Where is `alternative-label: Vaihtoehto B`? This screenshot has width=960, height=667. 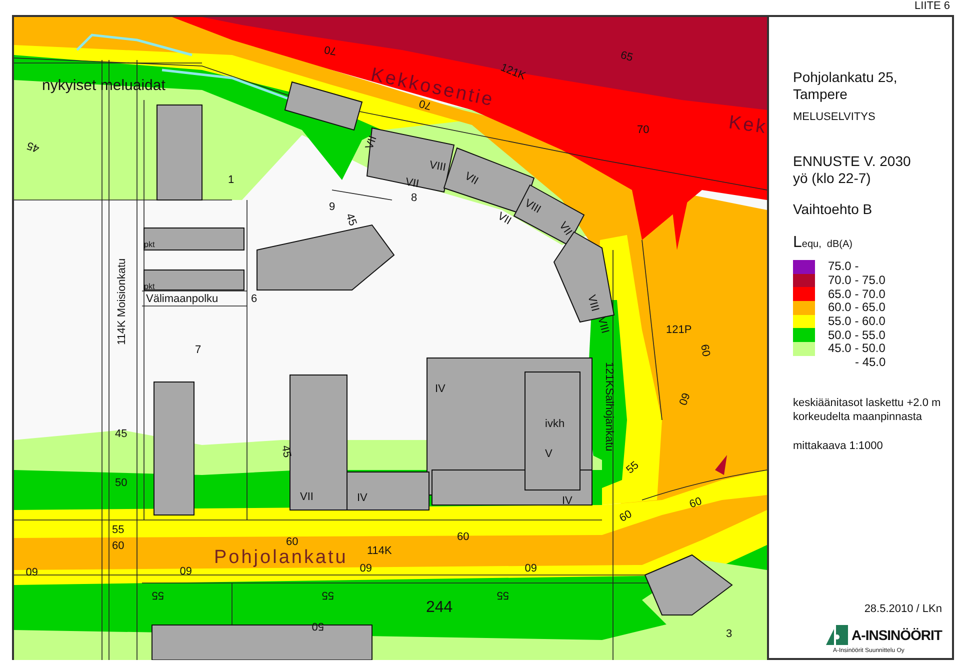
alternative-label: Vaihtoehto B is located at coordinates (833, 209).